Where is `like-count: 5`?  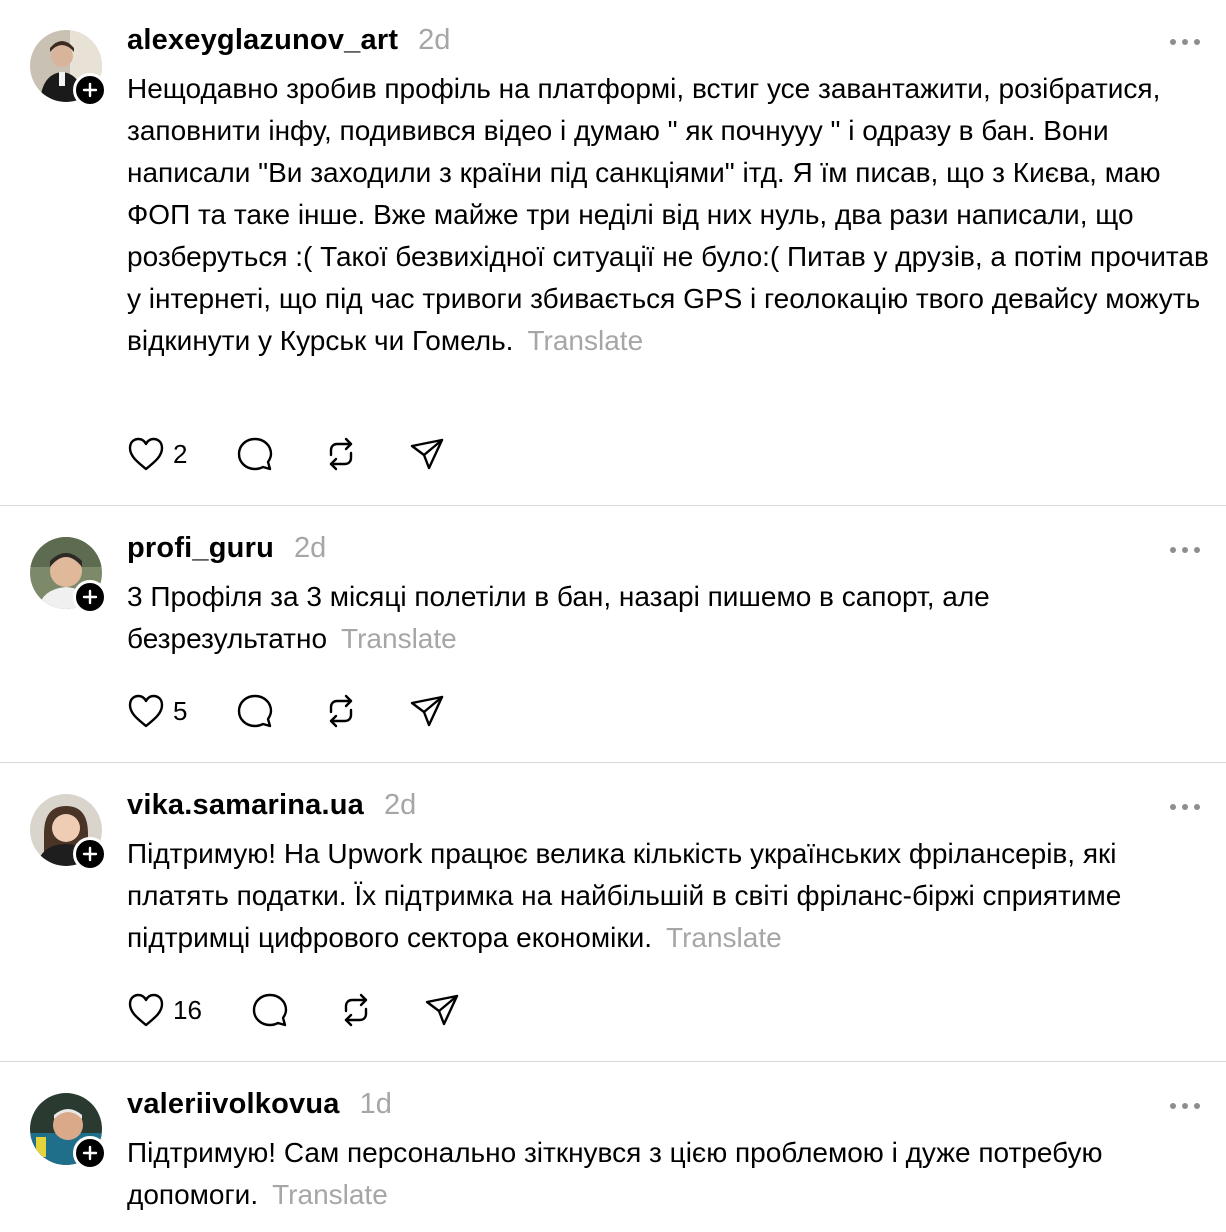
like-count: 5 is located at coordinates (180, 710).